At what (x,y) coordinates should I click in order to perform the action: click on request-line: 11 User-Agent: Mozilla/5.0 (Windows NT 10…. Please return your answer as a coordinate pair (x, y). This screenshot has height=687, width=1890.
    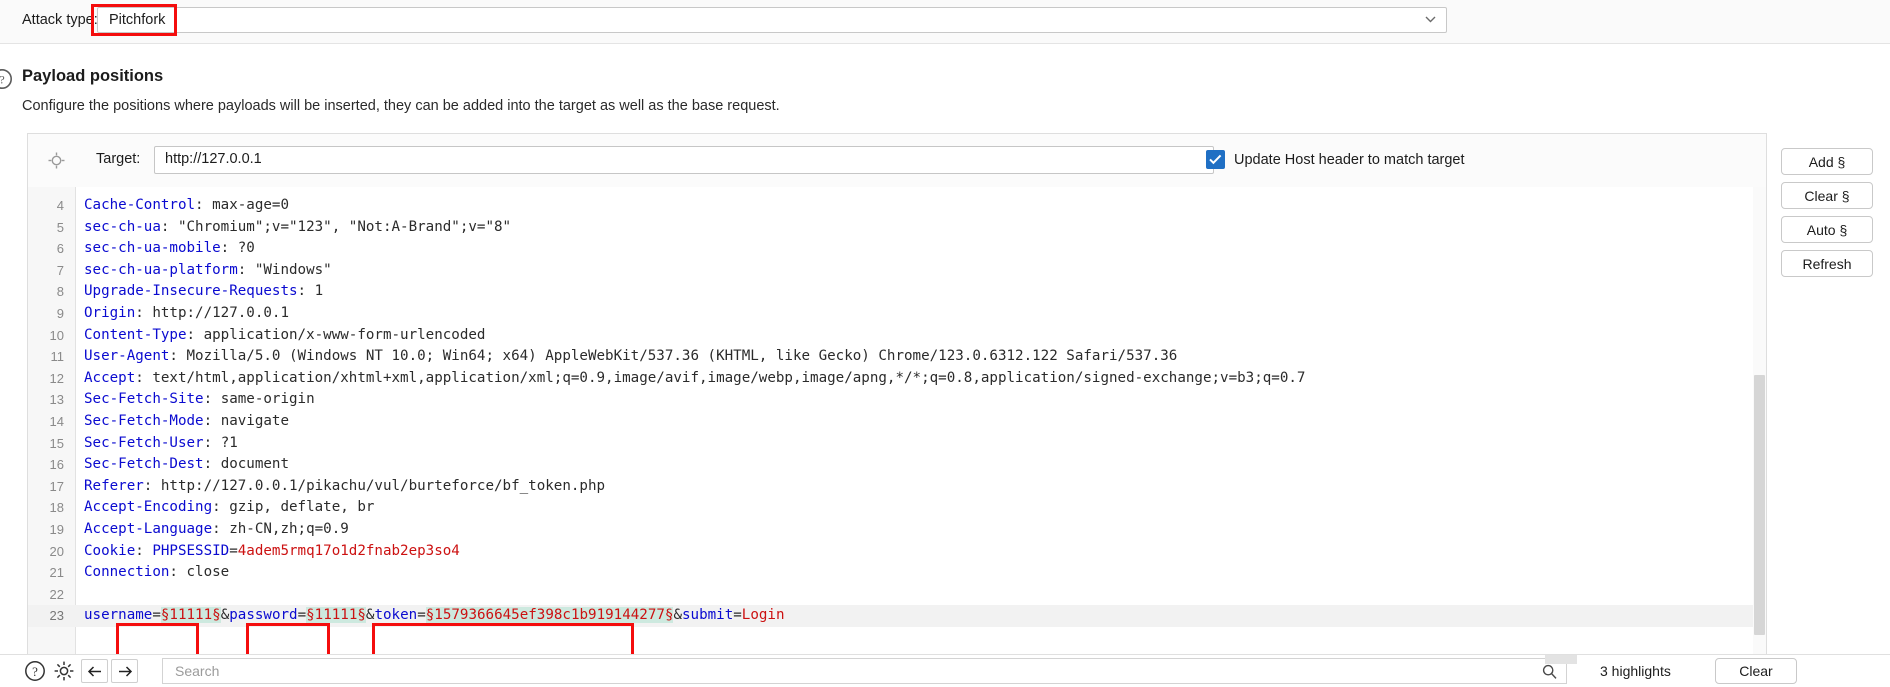
    Looking at the image, I should click on (897, 357).